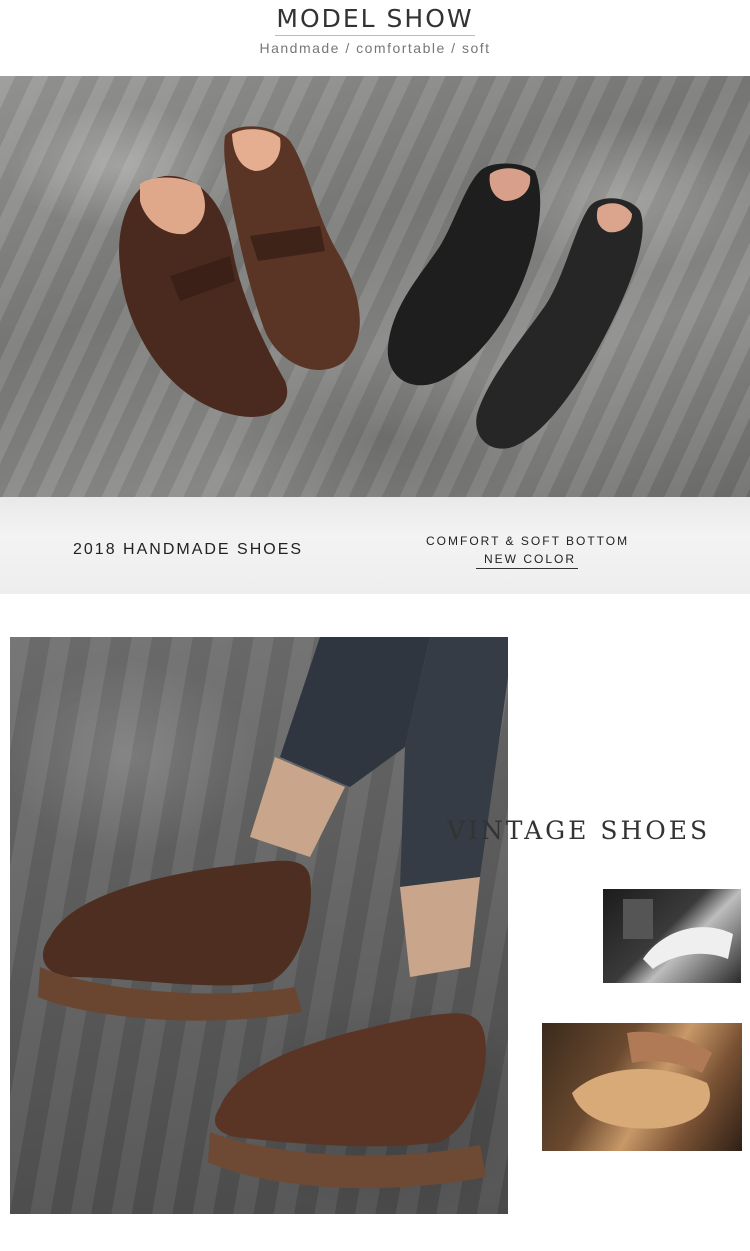 The width and height of the screenshot is (750, 1251). I want to click on page-title: MODEL SHOW, so click(375, 18).